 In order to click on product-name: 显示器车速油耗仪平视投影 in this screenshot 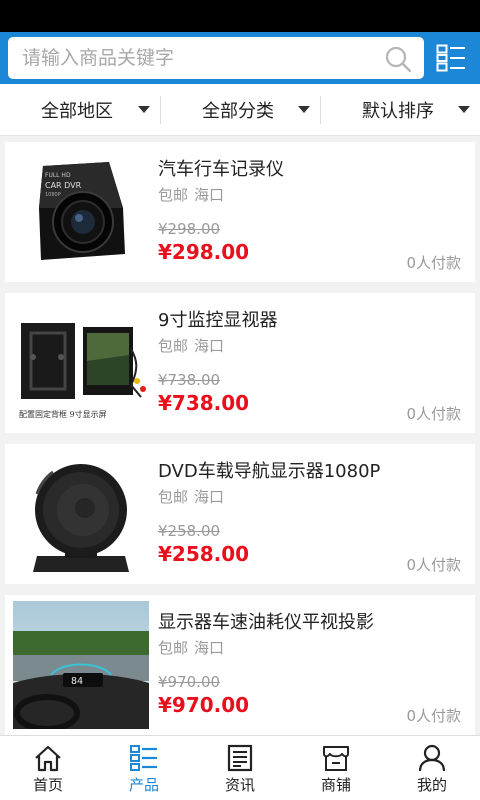, I will do `click(266, 622)`.